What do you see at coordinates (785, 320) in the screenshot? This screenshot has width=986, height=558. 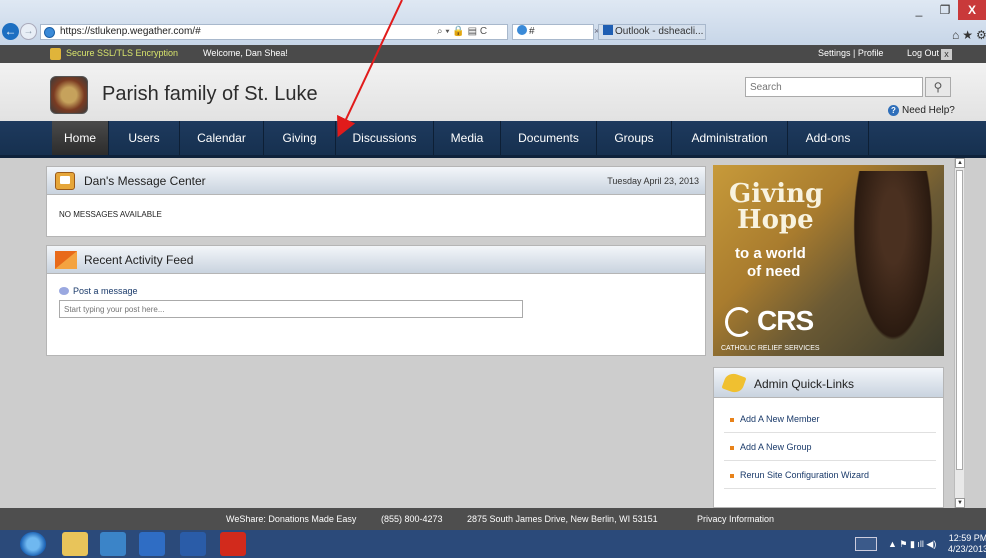 I see `ad-brand: CRS` at bounding box center [785, 320].